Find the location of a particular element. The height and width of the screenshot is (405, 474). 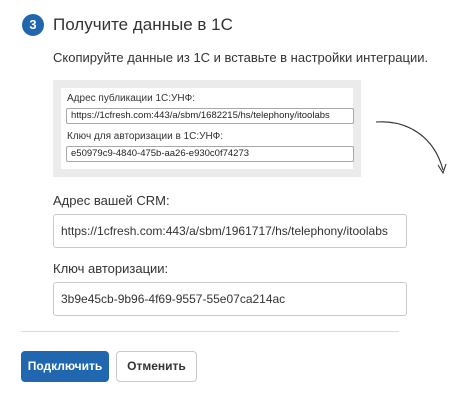

connect-button: Подключить is located at coordinates (65, 366).